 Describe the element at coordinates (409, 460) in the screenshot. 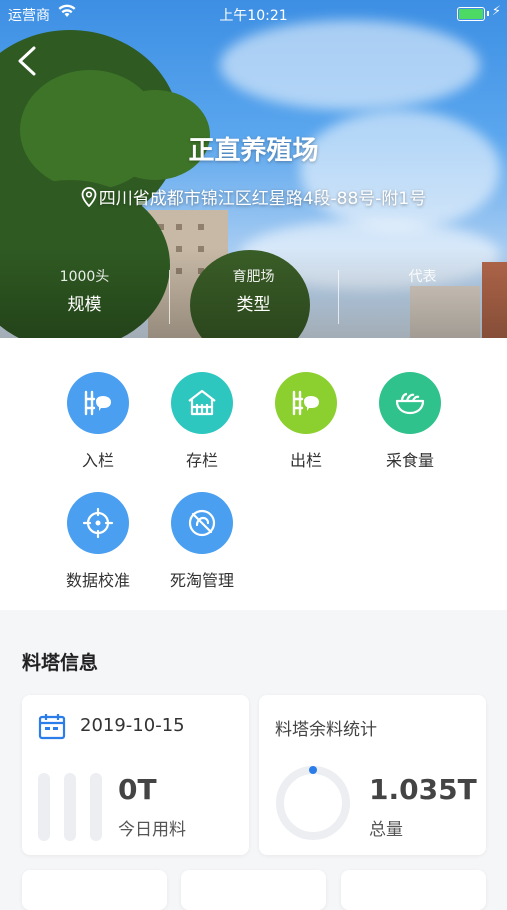

I see `menu-label: 采食量` at that location.